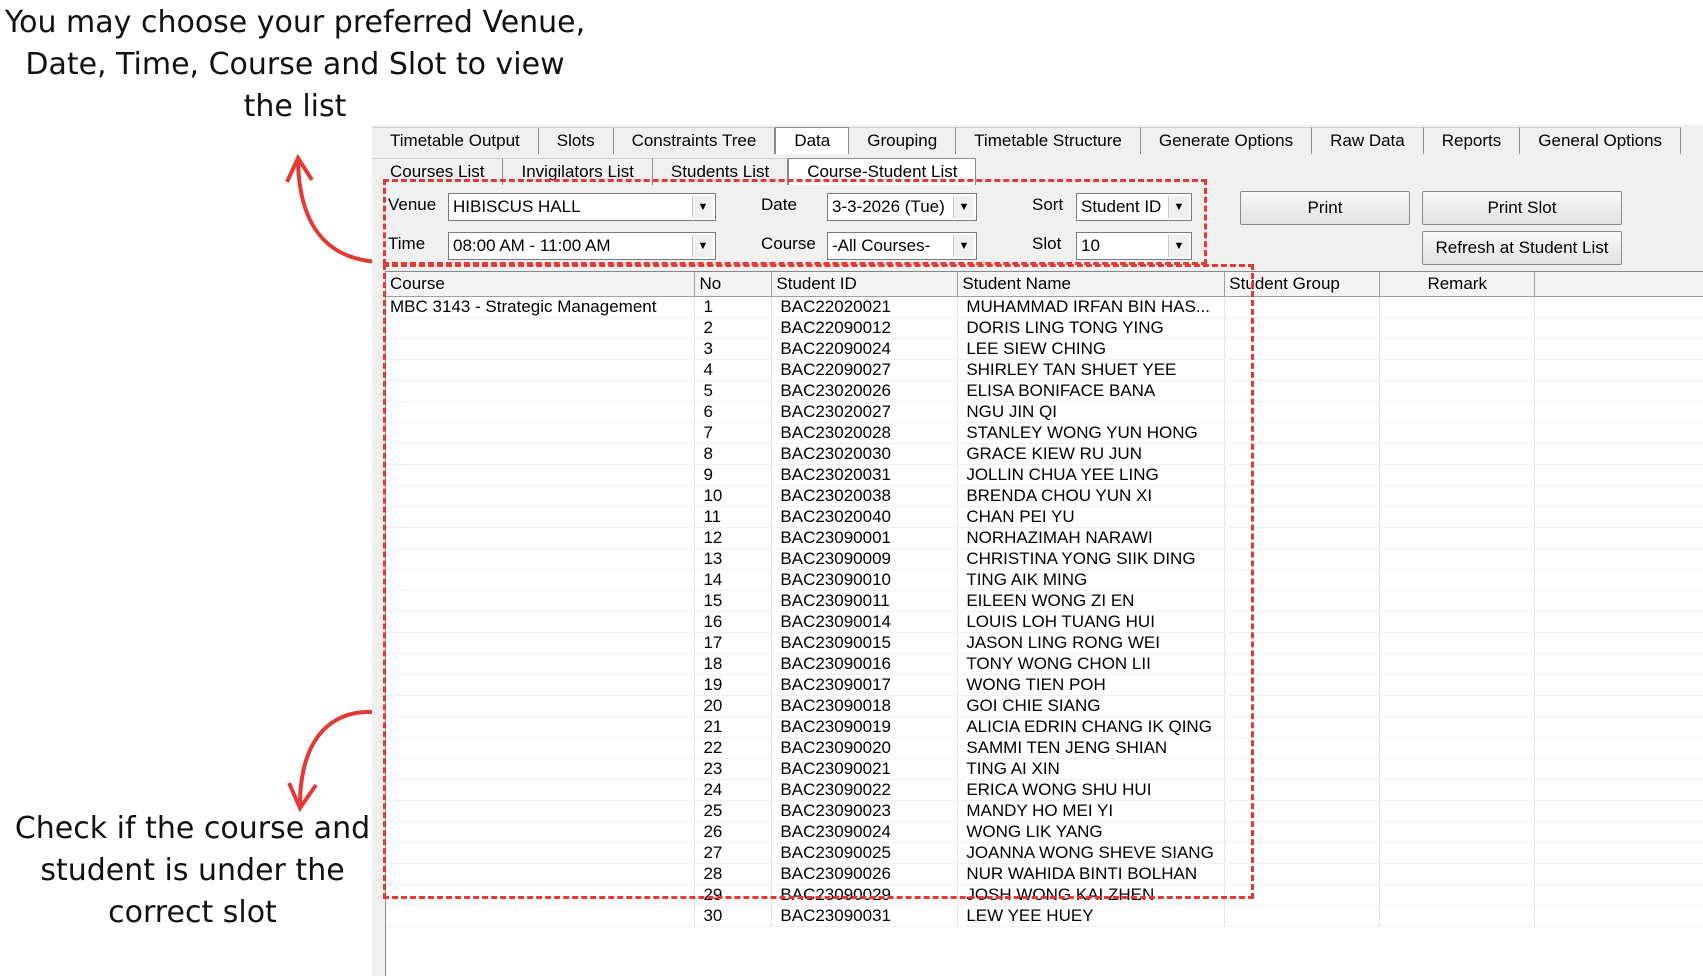 The width and height of the screenshot is (1703, 976). Describe the element at coordinates (733, 307) in the screenshot. I see `cell-no: 1` at that location.